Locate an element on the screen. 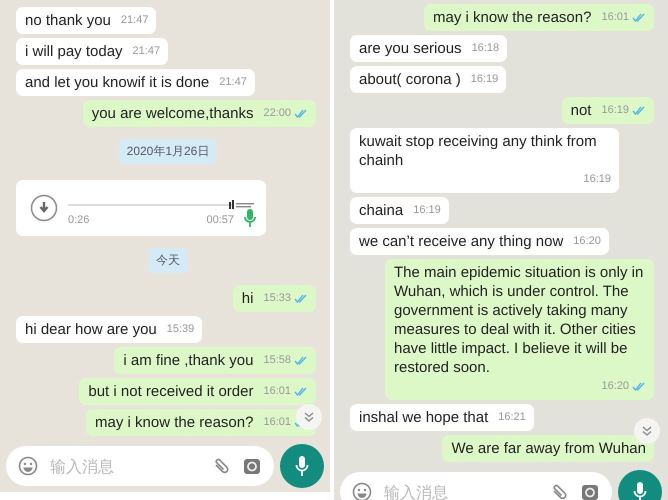 This screenshot has height=500, width=668. message-text: are you serious is located at coordinates (410, 48).